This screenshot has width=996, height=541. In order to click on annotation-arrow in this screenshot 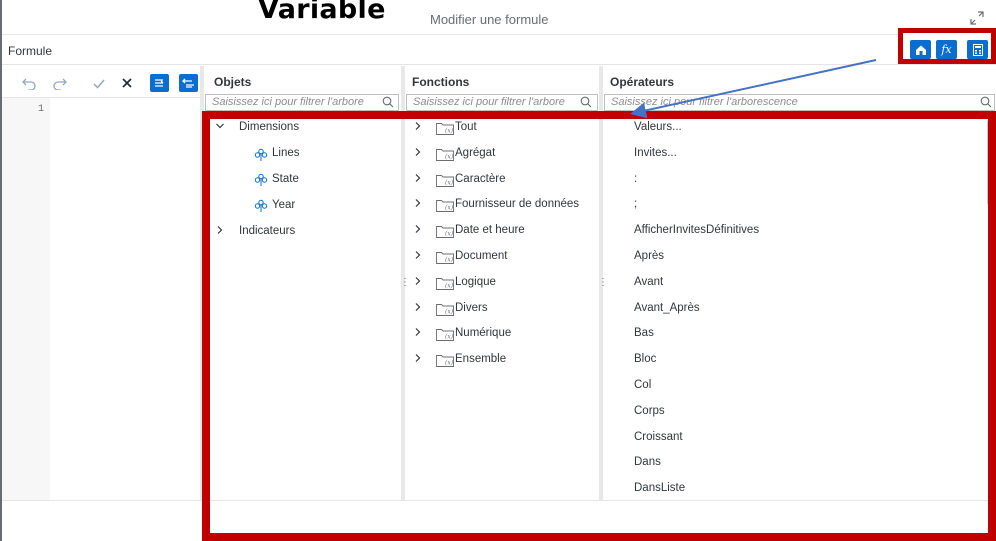, I will do `click(753, 89)`.